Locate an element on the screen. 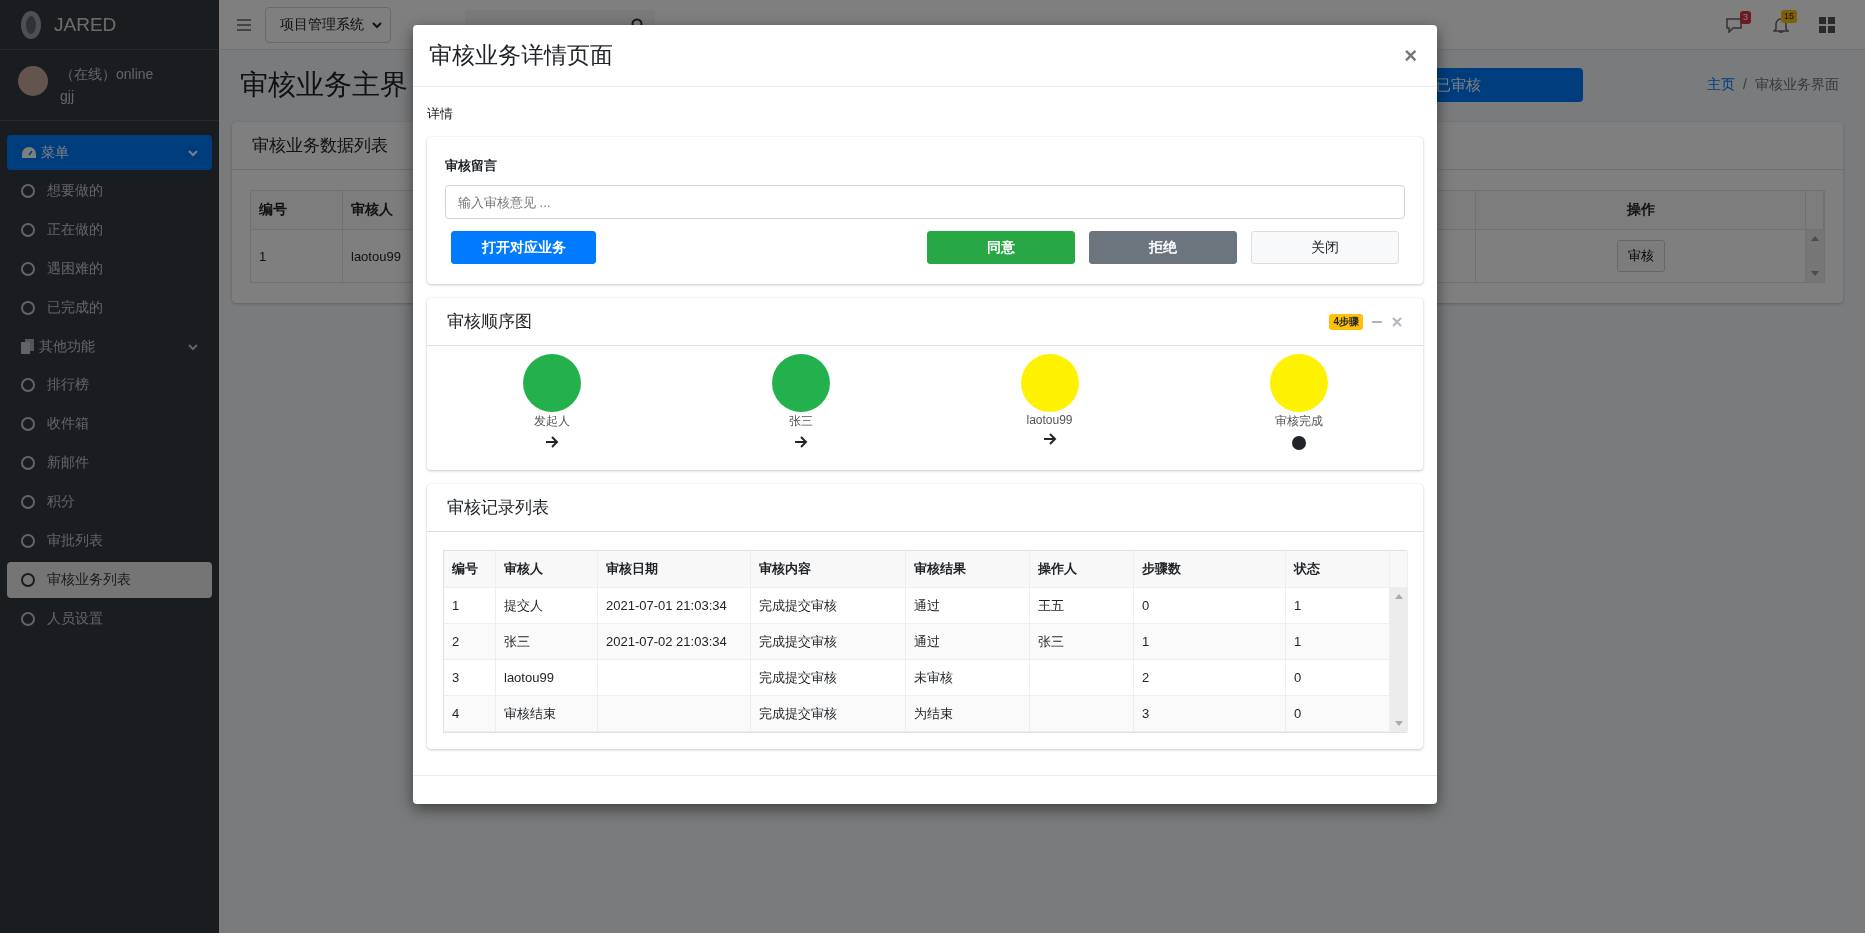 This screenshot has height=933, width=1865. user-status: （在线）online is located at coordinates (107, 75).